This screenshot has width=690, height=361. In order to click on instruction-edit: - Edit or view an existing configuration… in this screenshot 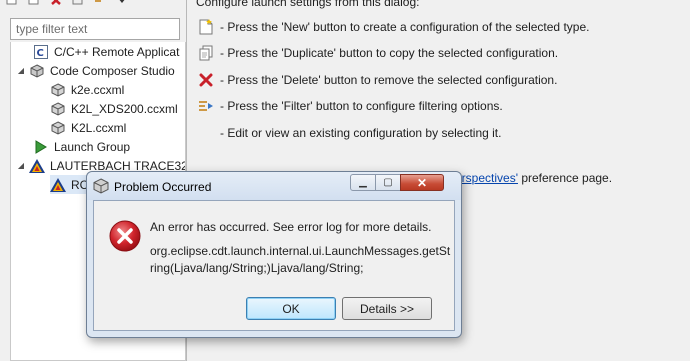, I will do `click(361, 133)`.